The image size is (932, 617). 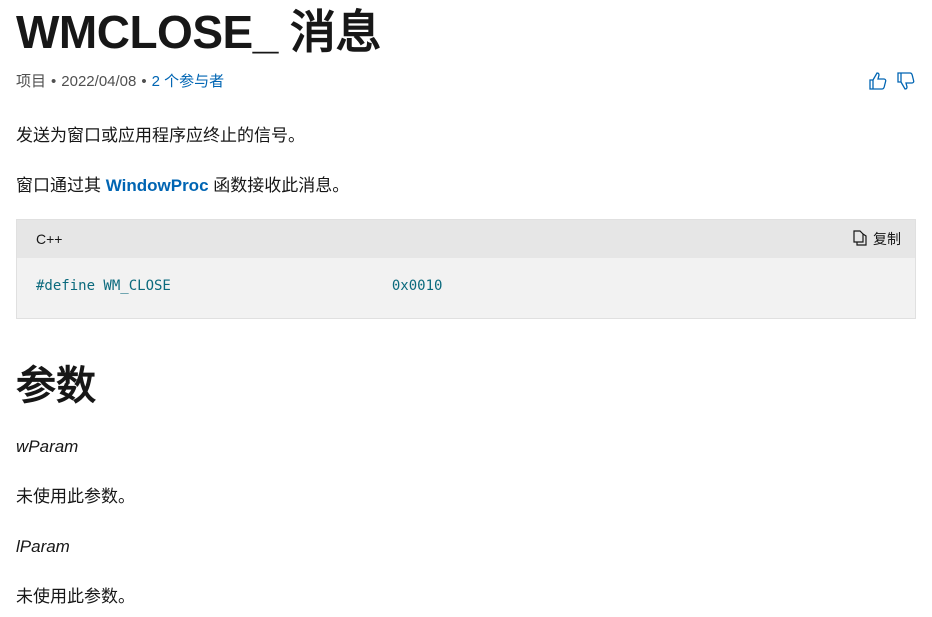 I want to click on article-date: 2022/04/08, so click(x=99, y=81).